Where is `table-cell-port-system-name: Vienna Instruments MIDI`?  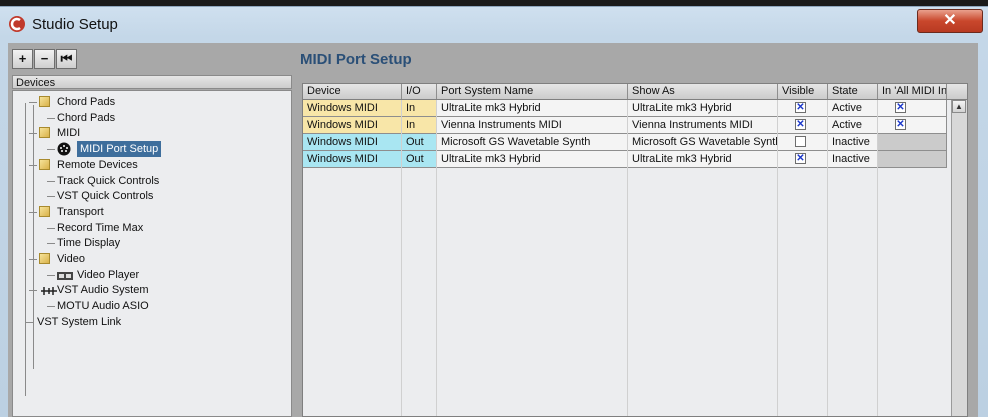 table-cell-port-system-name: Vienna Instruments MIDI is located at coordinates (532, 125).